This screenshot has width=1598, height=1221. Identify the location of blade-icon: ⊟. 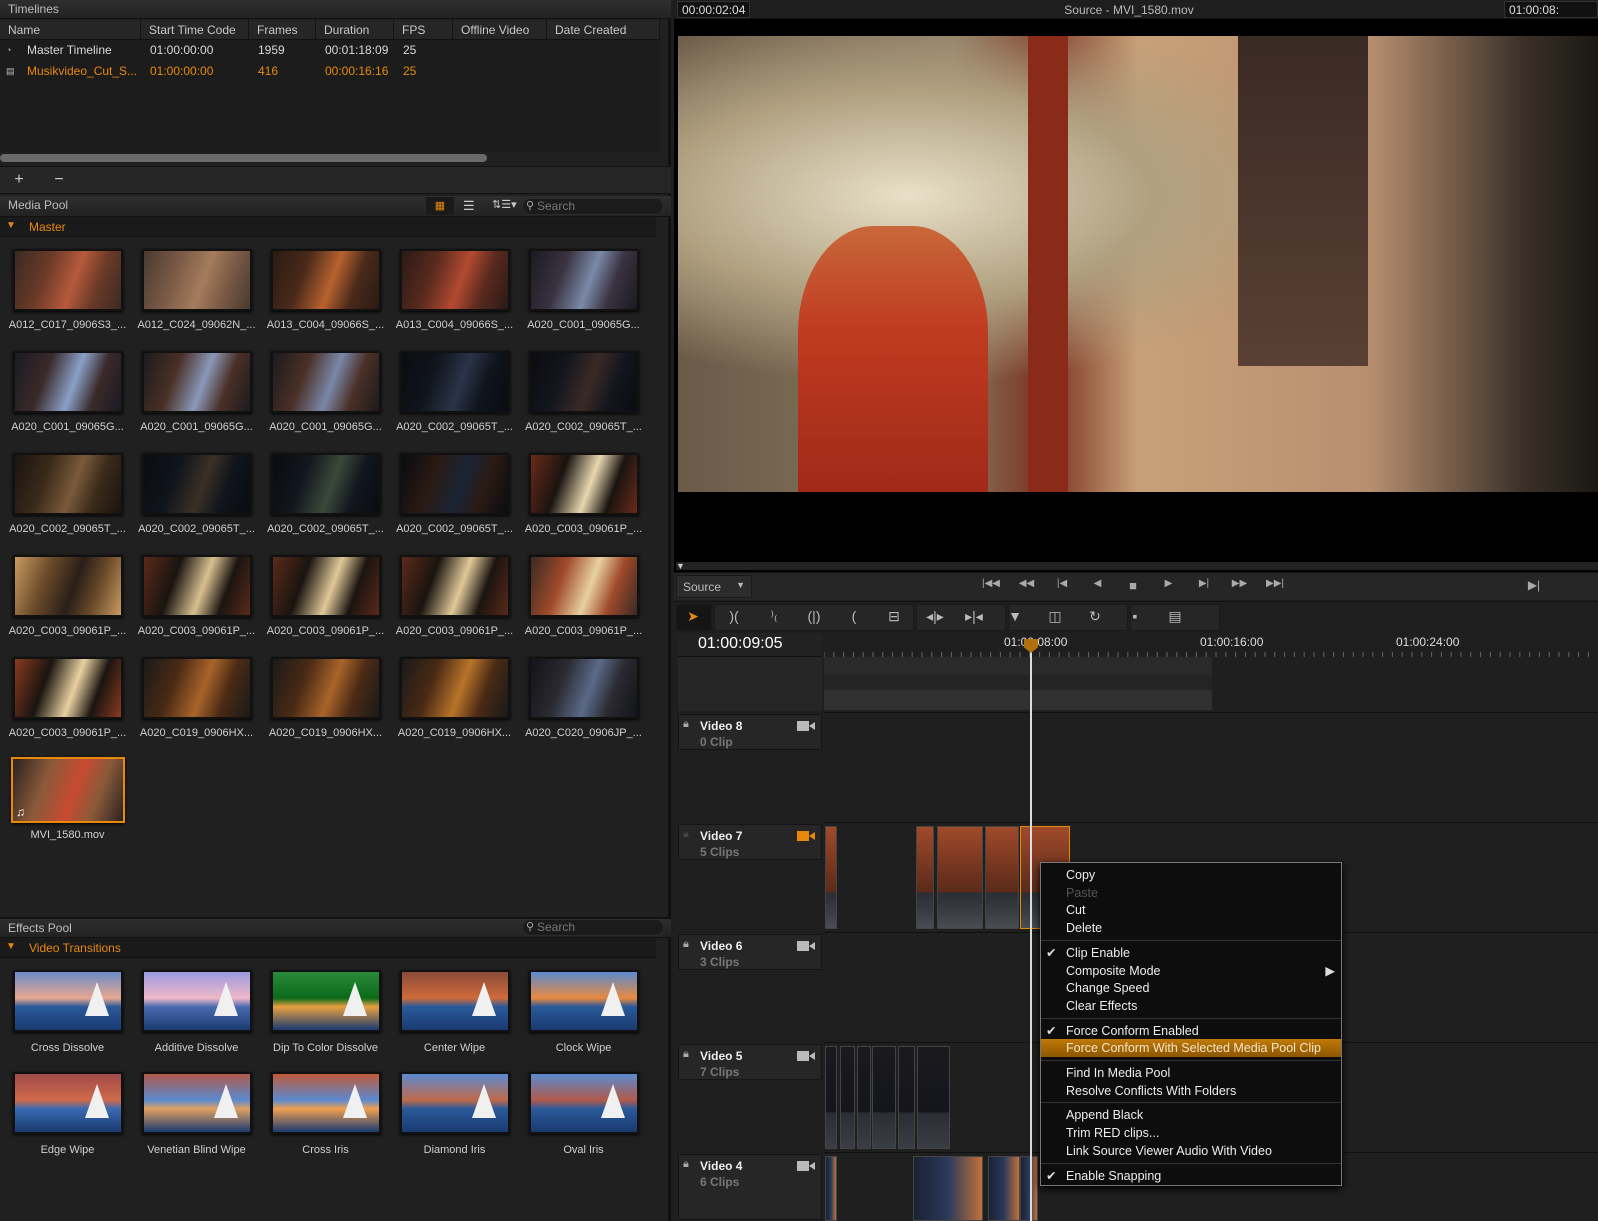
(894, 616).